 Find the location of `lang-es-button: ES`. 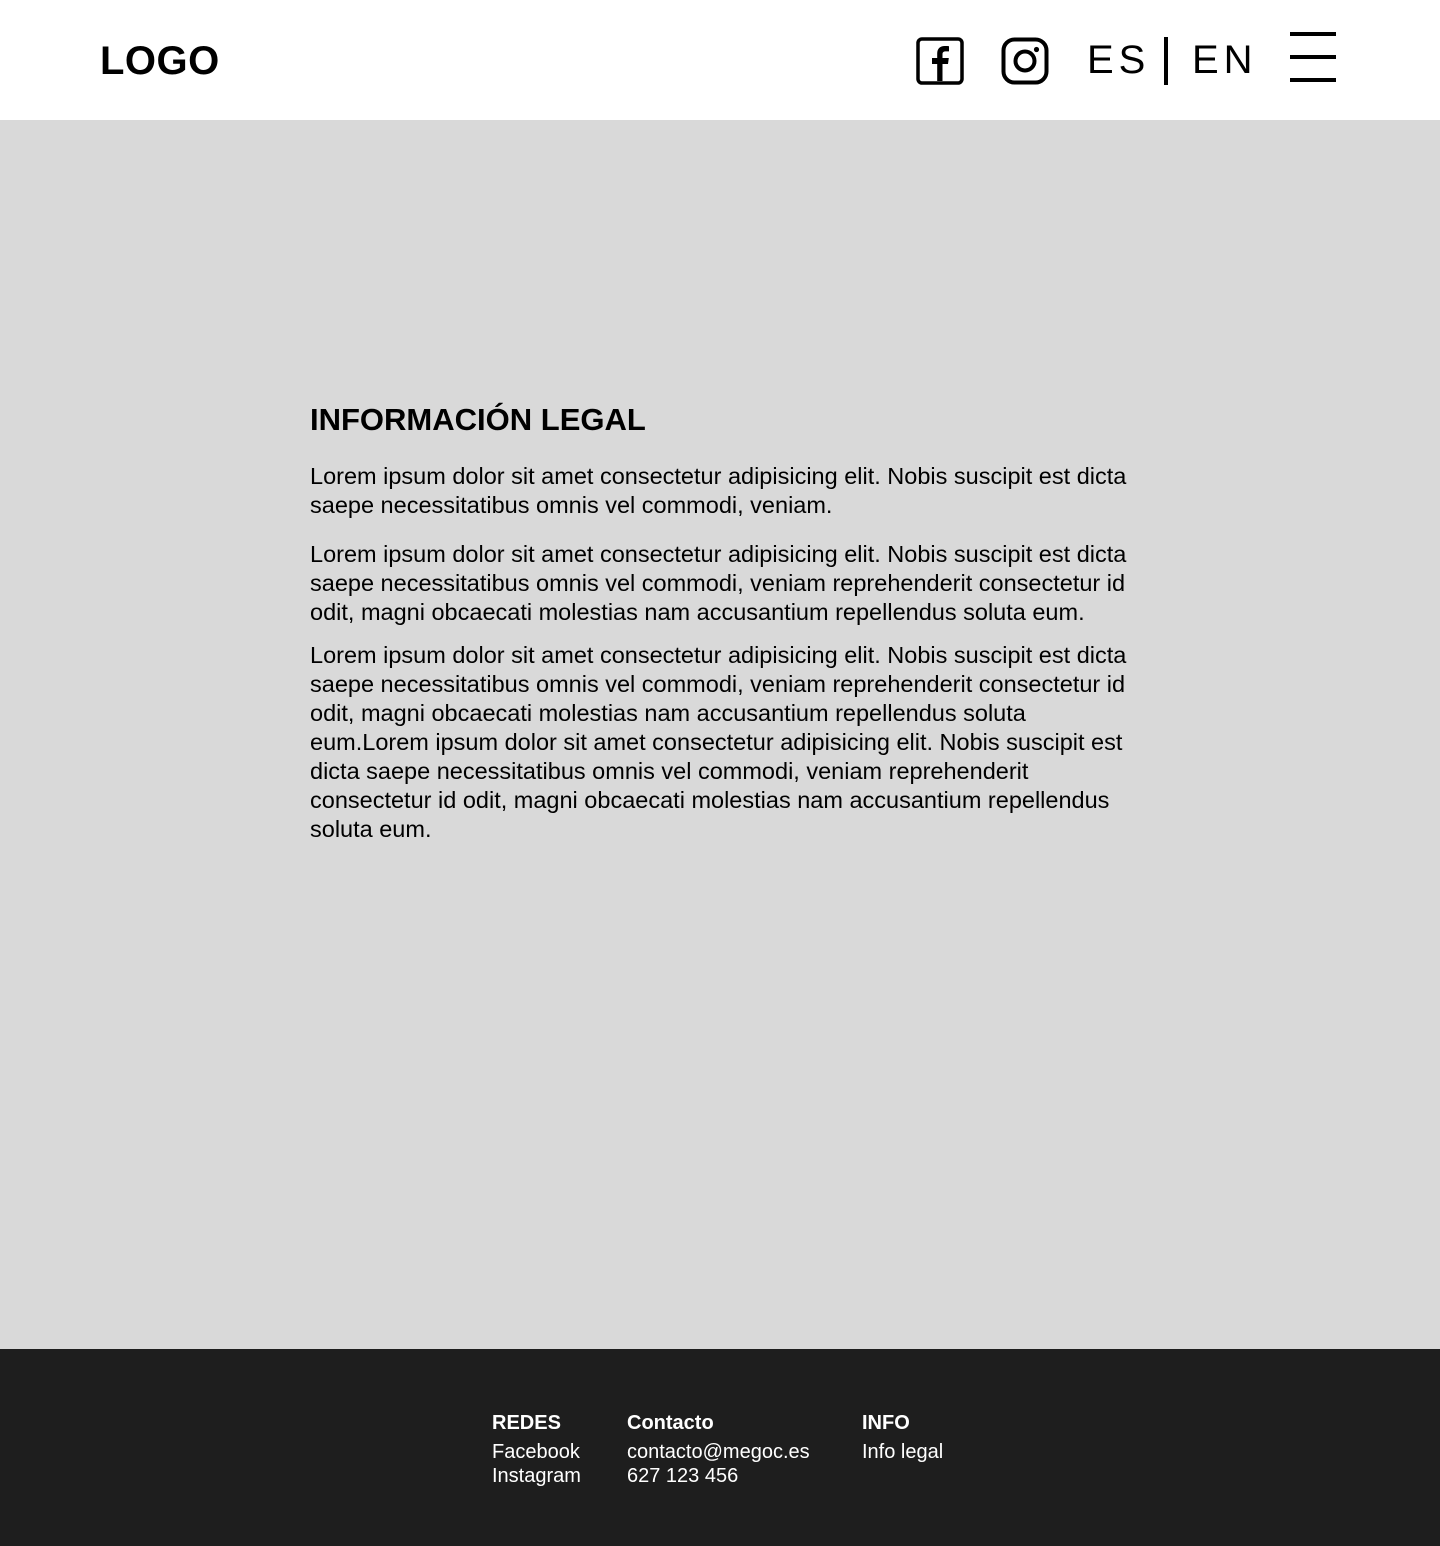

lang-es-button: ES is located at coordinates (1118, 60).